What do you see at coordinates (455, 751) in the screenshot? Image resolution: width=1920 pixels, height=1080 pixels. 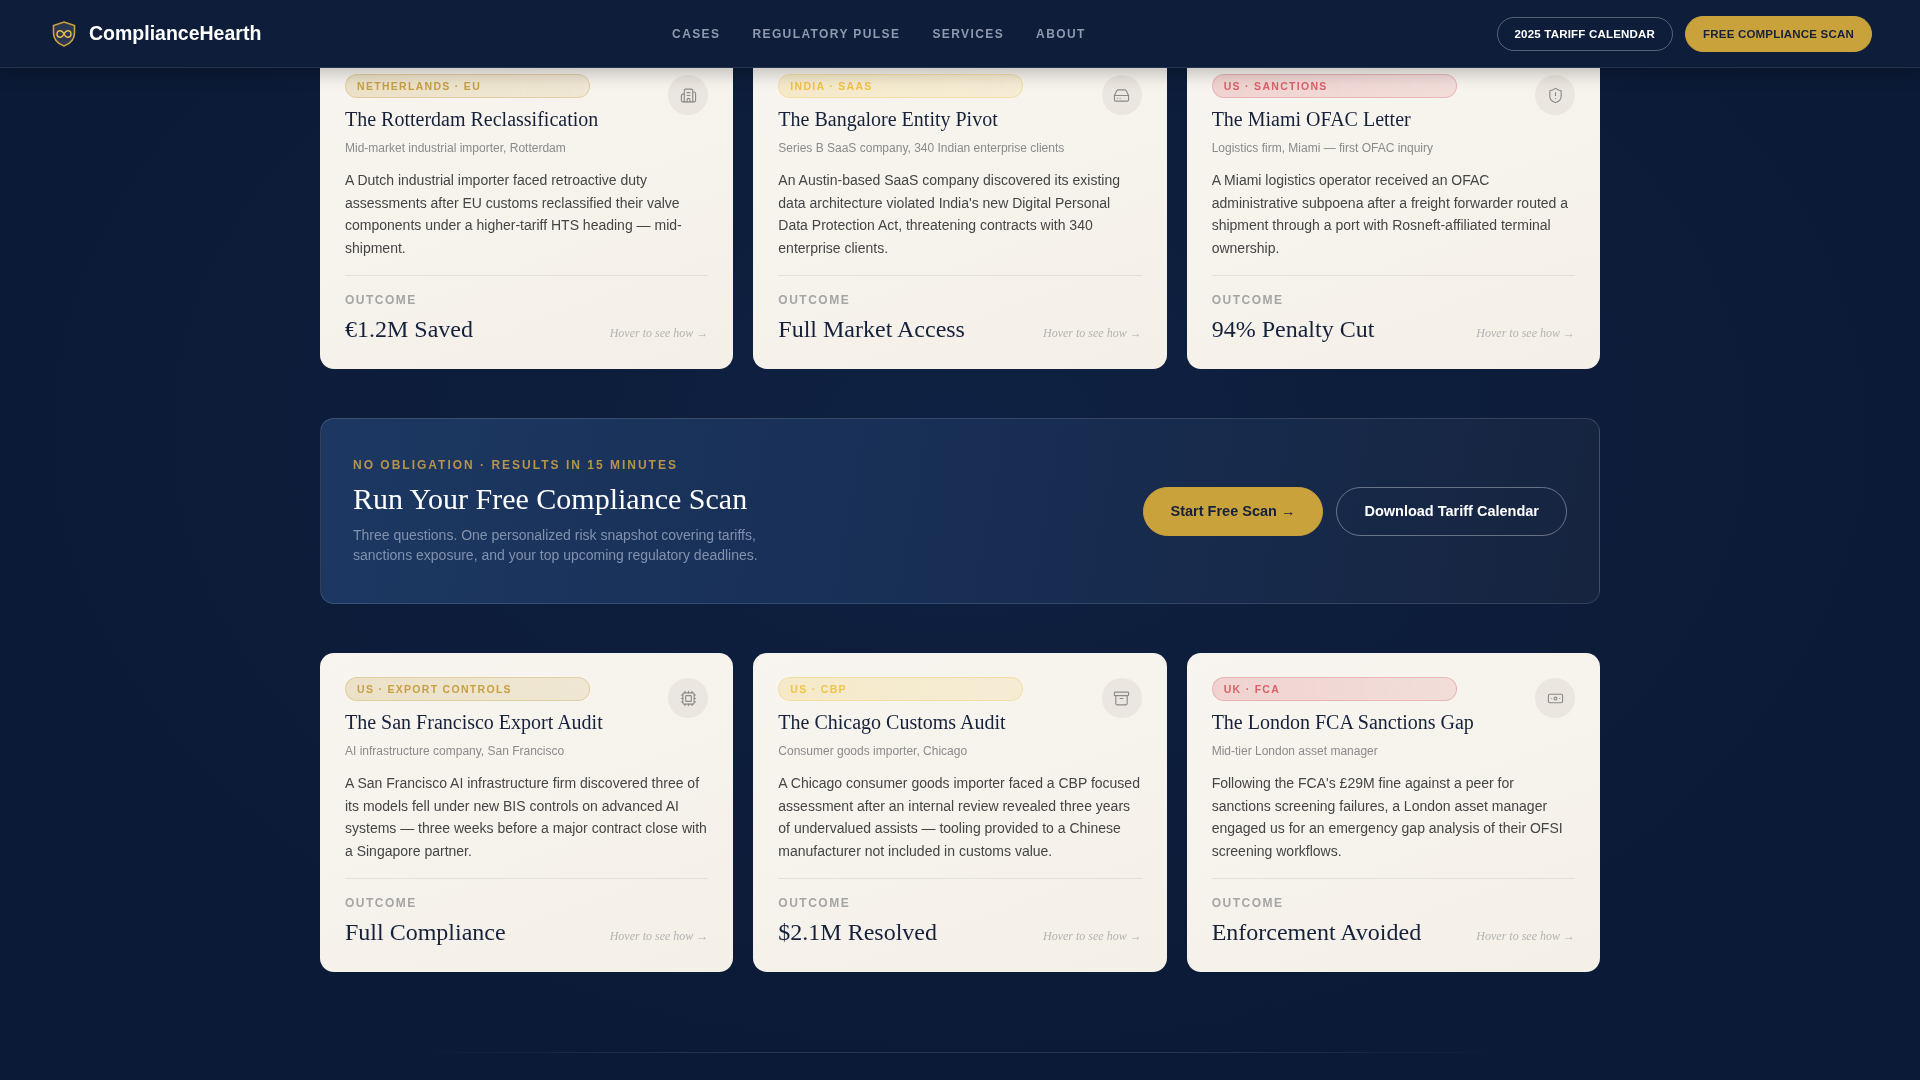 I see `client-description: AI infrastructure company, San Francisco` at bounding box center [455, 751].